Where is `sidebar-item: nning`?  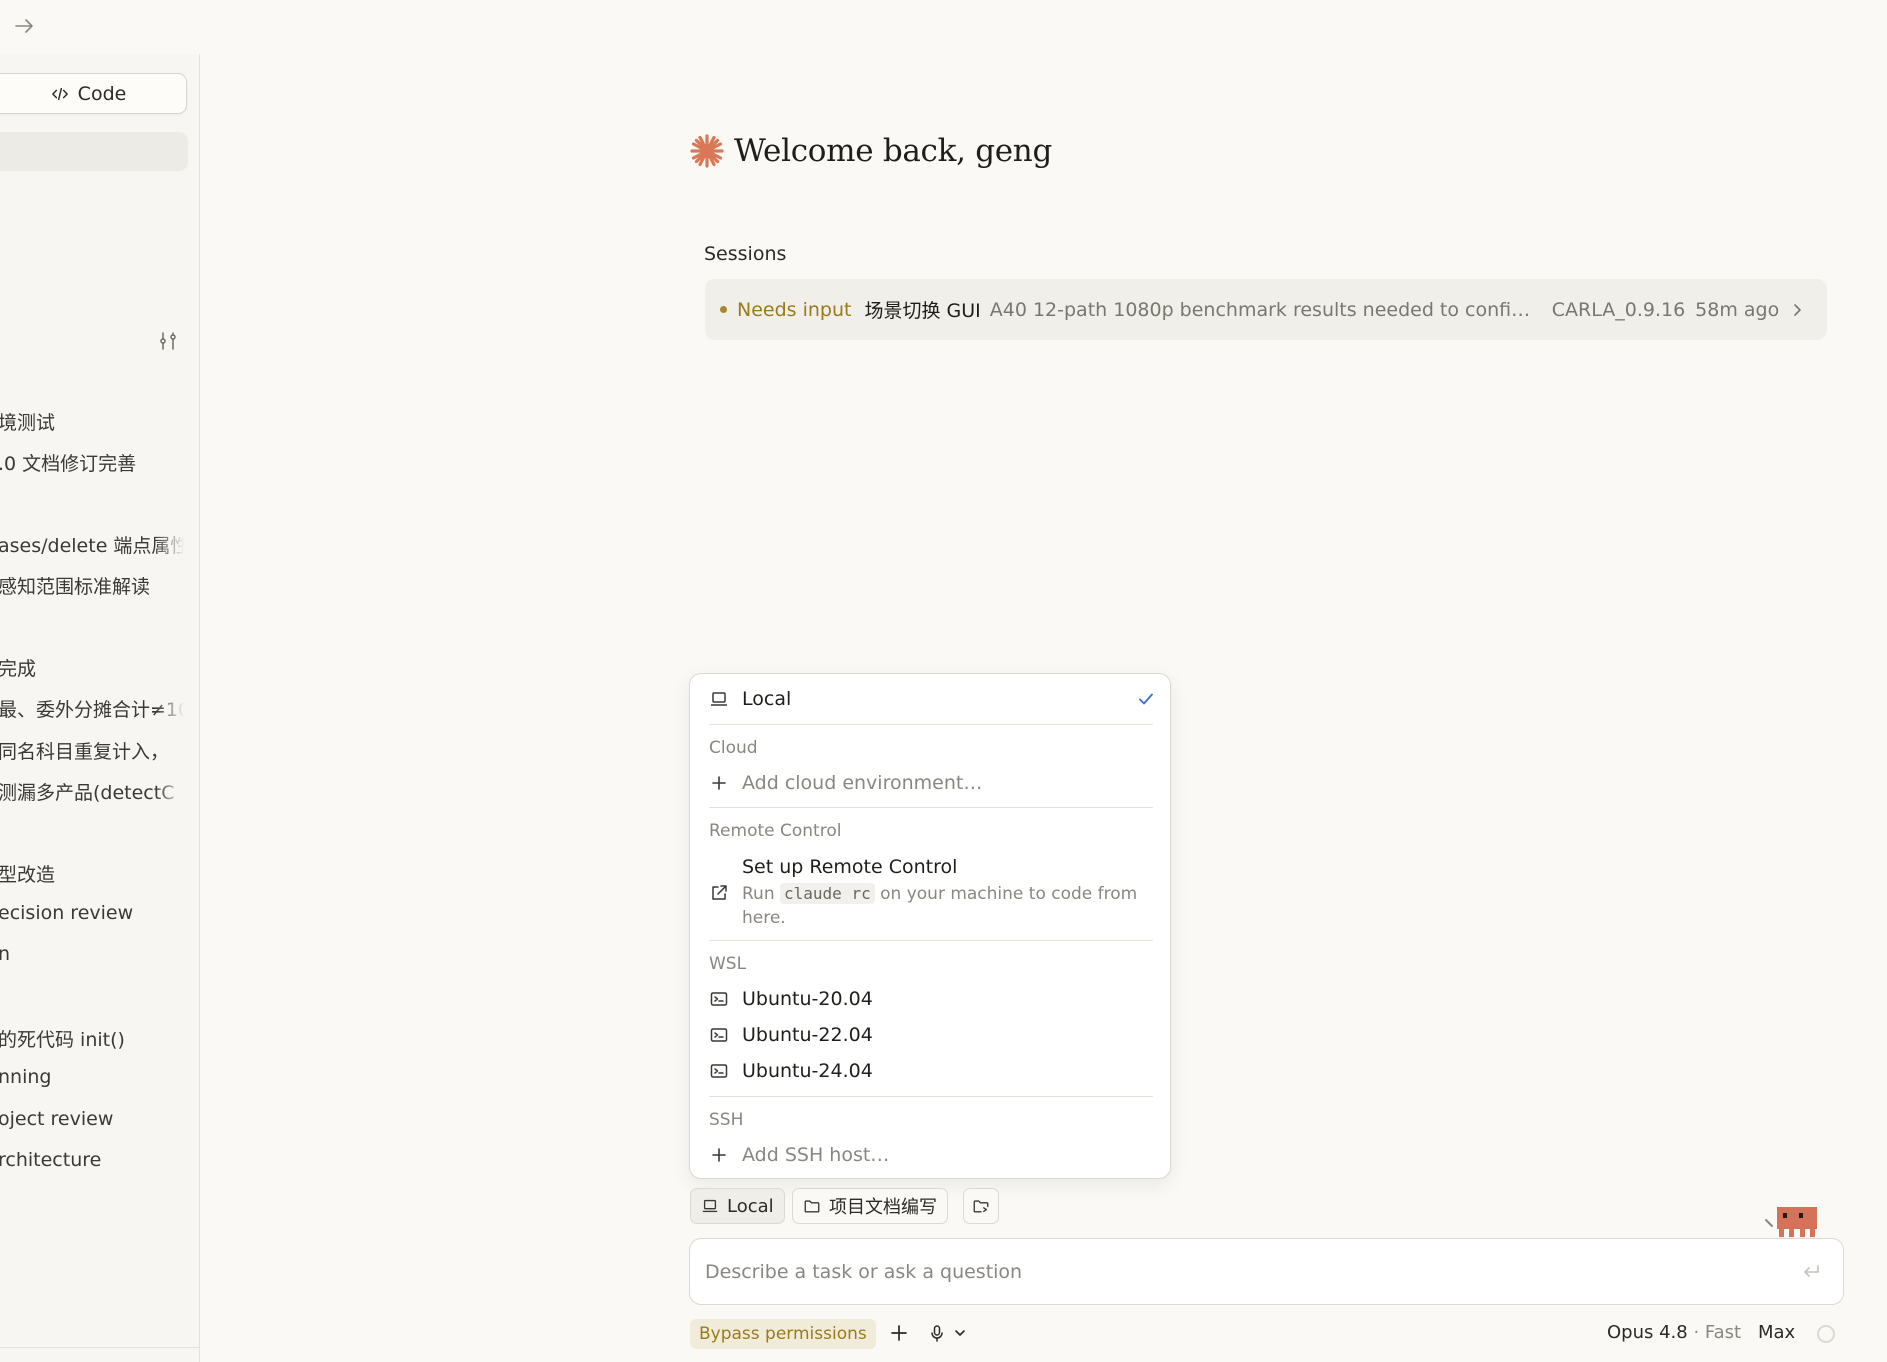 sidebar-item: nning is located at coordinates (92, 1077).